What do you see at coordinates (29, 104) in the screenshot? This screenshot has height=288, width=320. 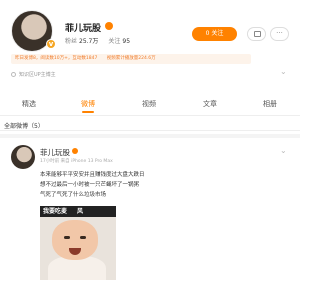 I see `tab-featured: 精选` at bounding box center [29, 104].